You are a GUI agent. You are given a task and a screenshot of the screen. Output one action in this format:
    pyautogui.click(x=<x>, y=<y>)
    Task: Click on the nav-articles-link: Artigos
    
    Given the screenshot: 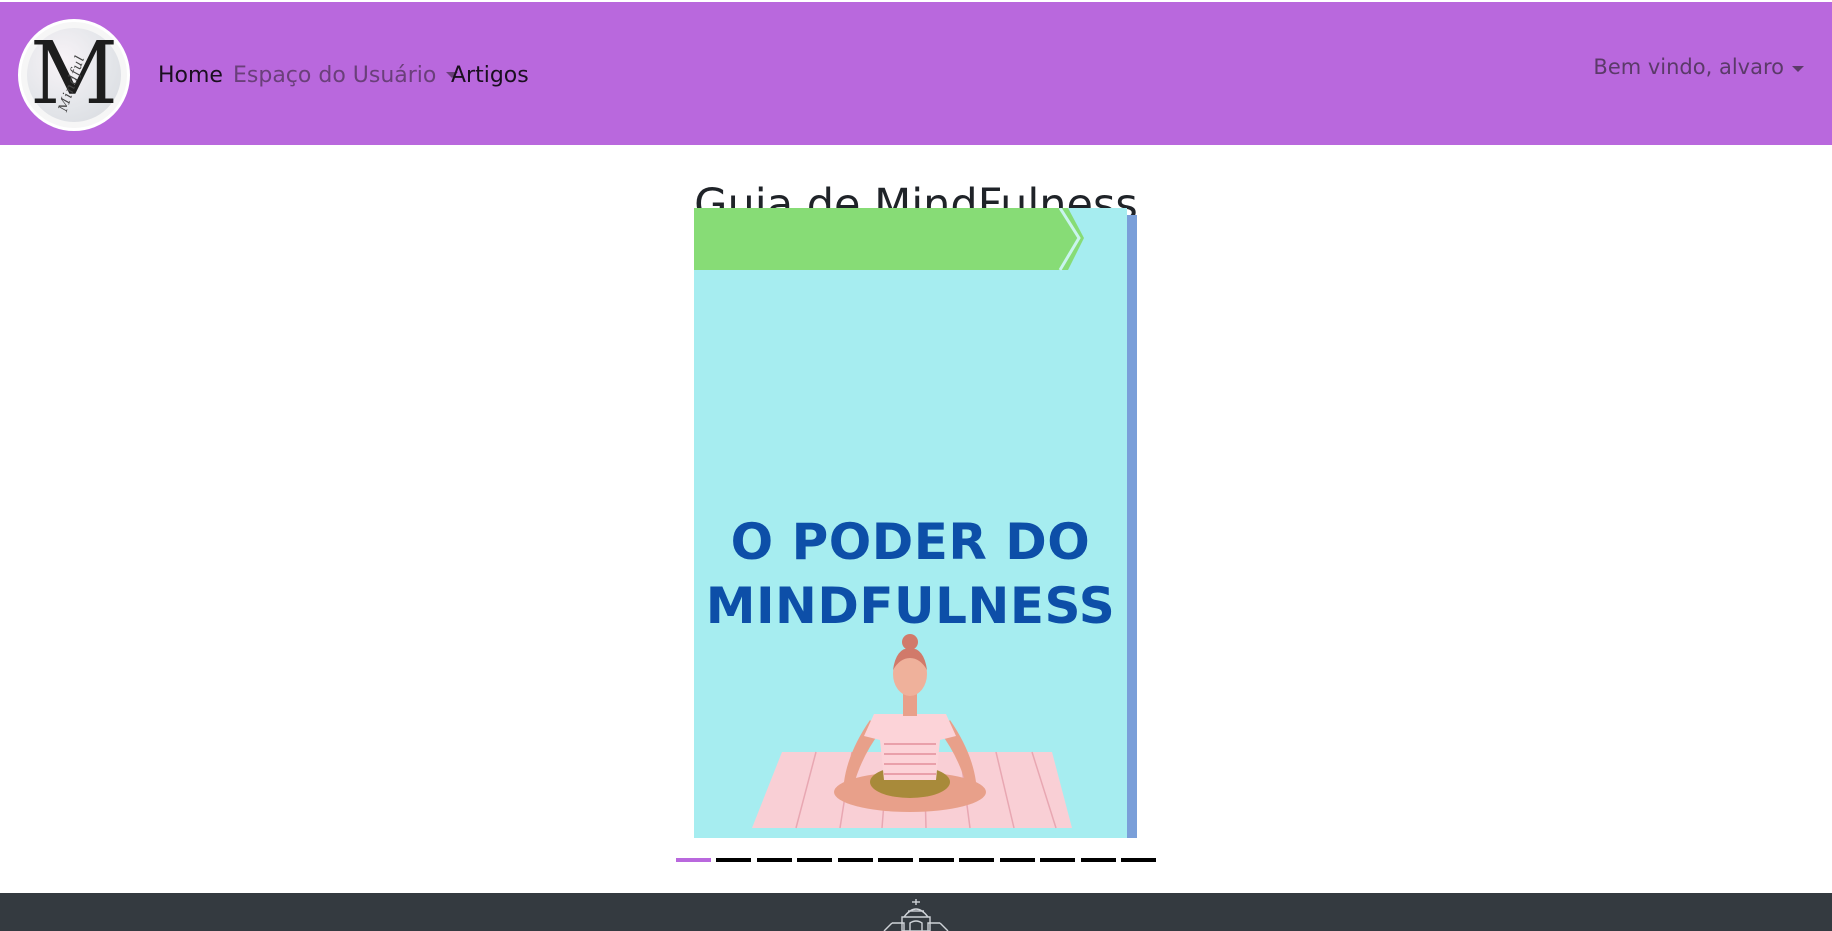 What is the action you would take?
    pyautogui.click(x=490, y=76)
    